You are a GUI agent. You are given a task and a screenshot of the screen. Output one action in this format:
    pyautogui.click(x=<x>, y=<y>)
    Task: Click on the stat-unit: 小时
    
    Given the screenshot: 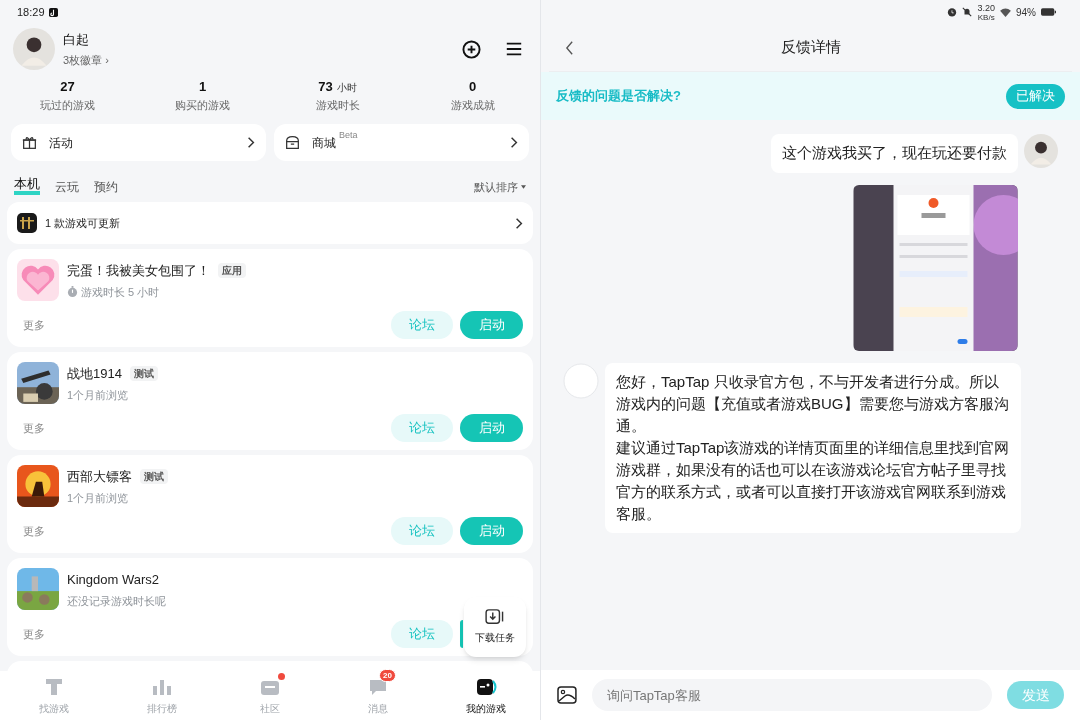 What is the action you would take?
    pyautogui.click(x=346, y=88)
    